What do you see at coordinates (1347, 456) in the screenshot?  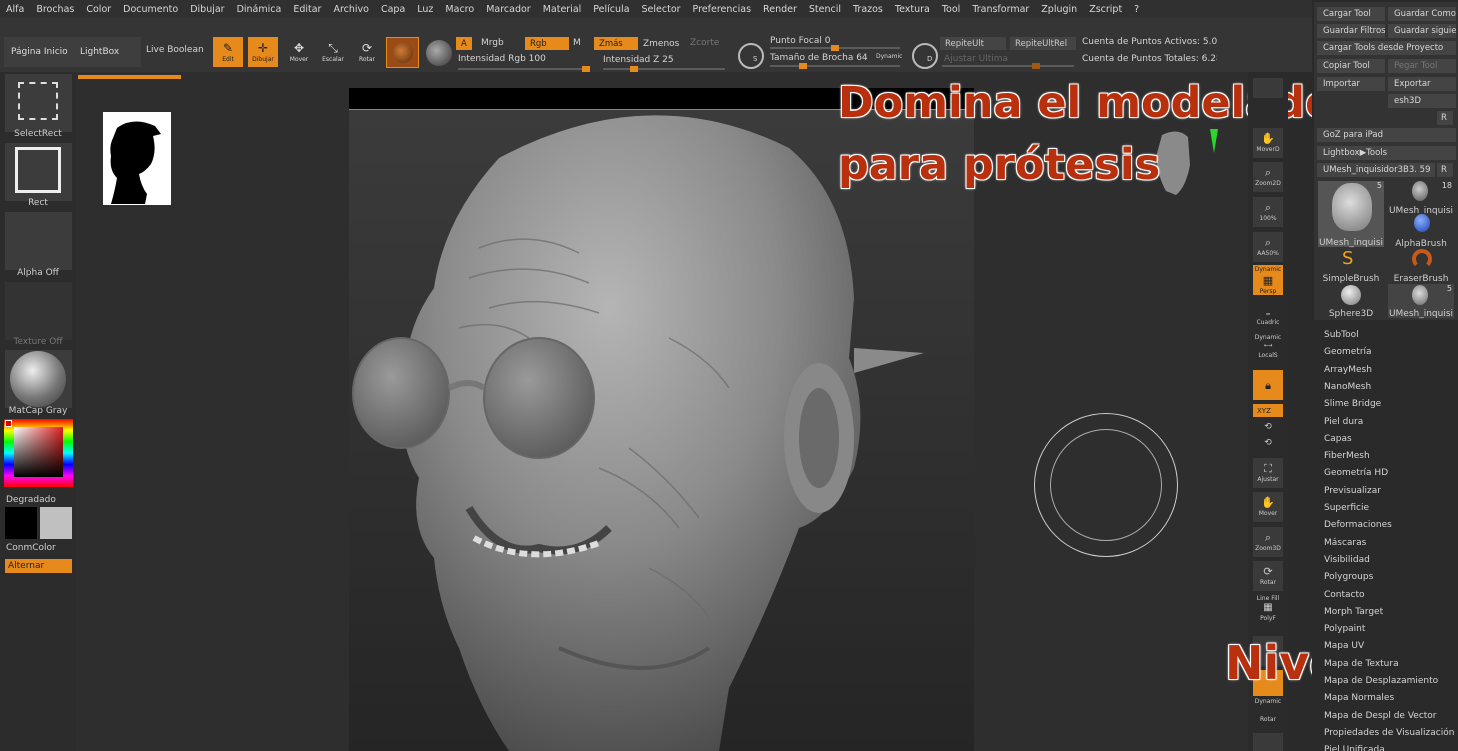 I see `subpalette-item: FiberMesh` at bounding box center [1347, 456].